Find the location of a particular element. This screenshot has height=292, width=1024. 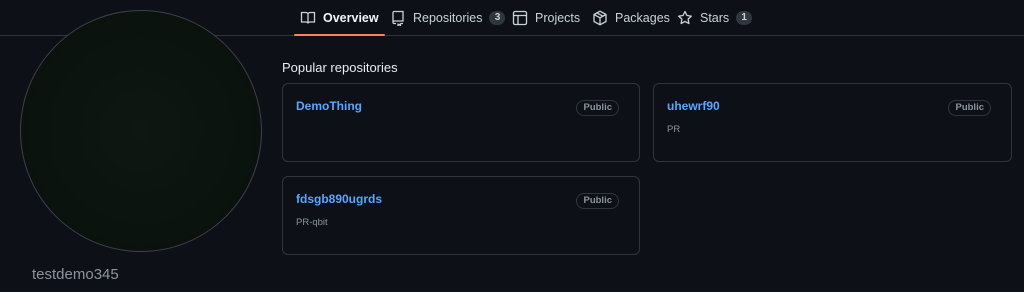

star-icon is located at coordinates (685, 18).